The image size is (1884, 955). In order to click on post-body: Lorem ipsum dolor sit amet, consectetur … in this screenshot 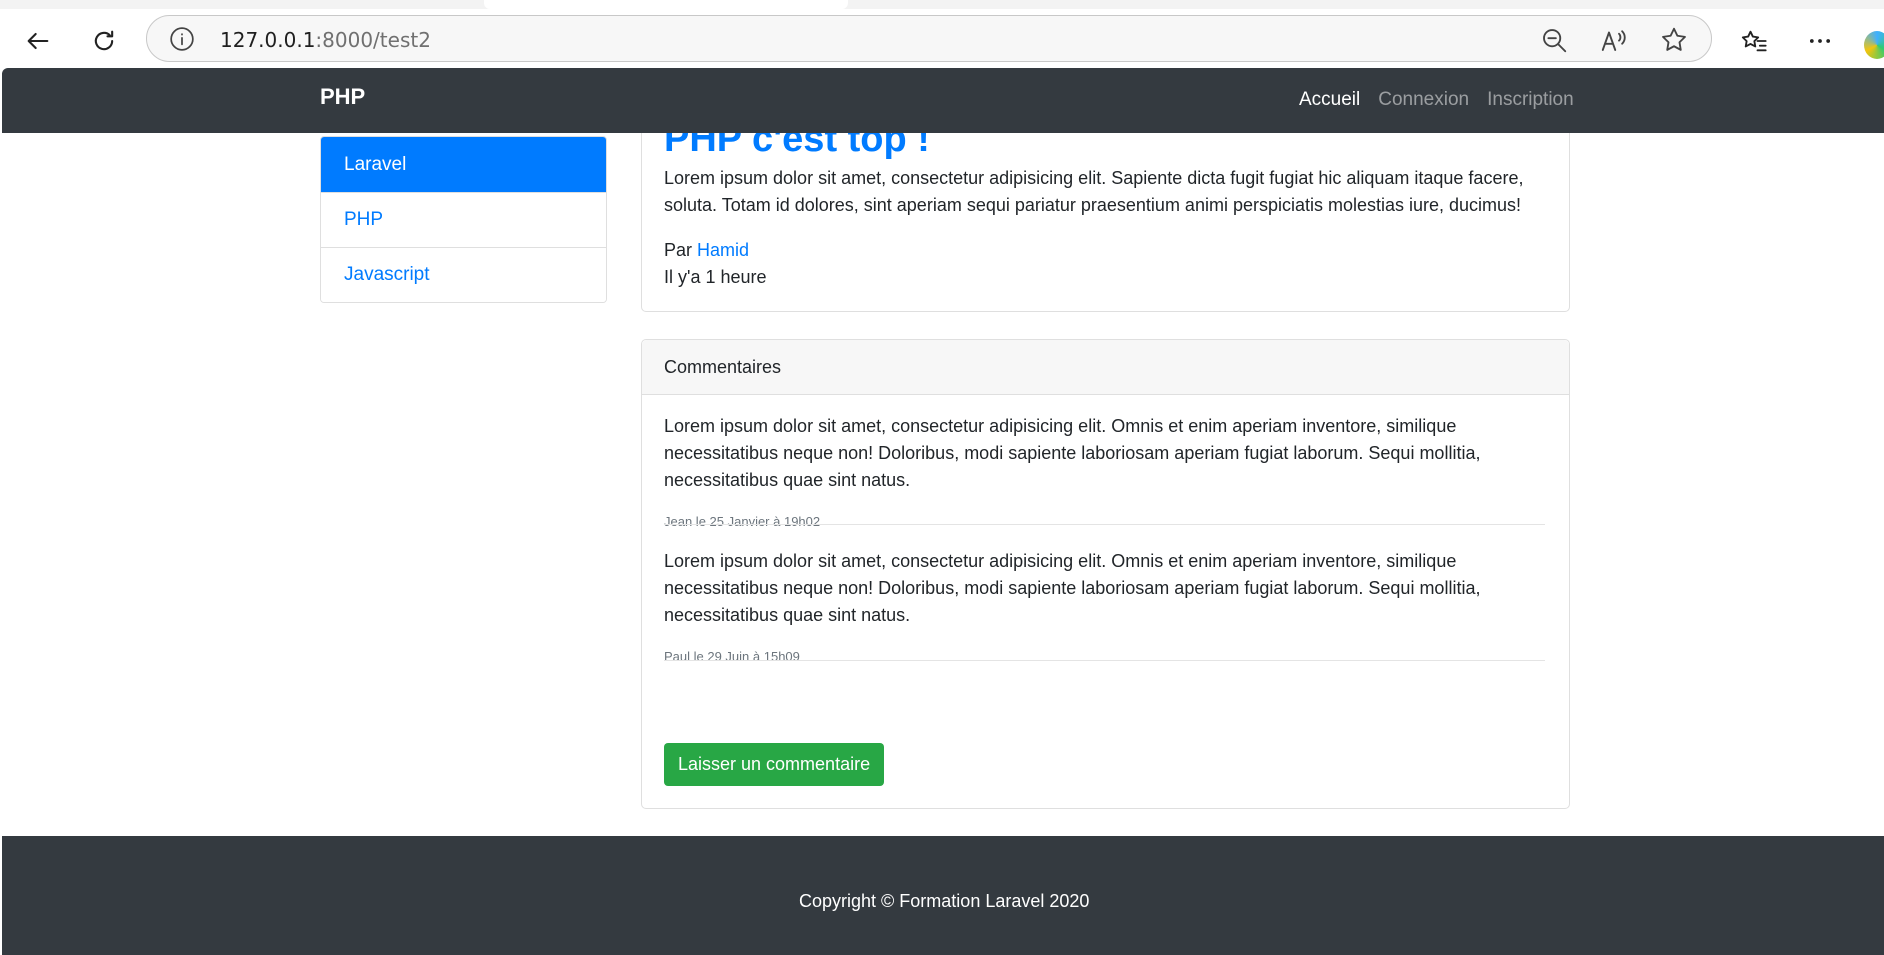, I will do `click(1094, 191)`.